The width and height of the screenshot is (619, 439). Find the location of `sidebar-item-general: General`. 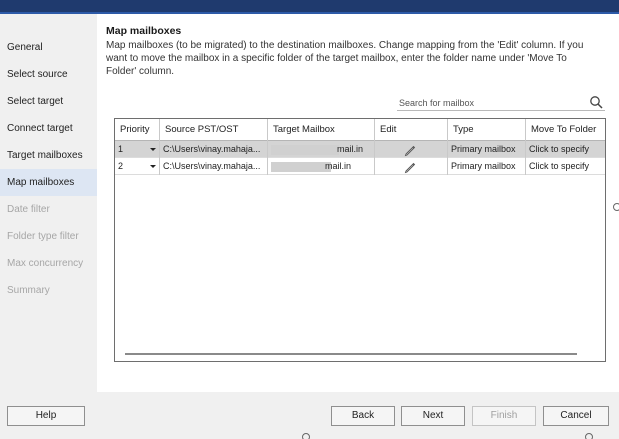

sidebar-item-general: General is located at coordinates (48, 47).